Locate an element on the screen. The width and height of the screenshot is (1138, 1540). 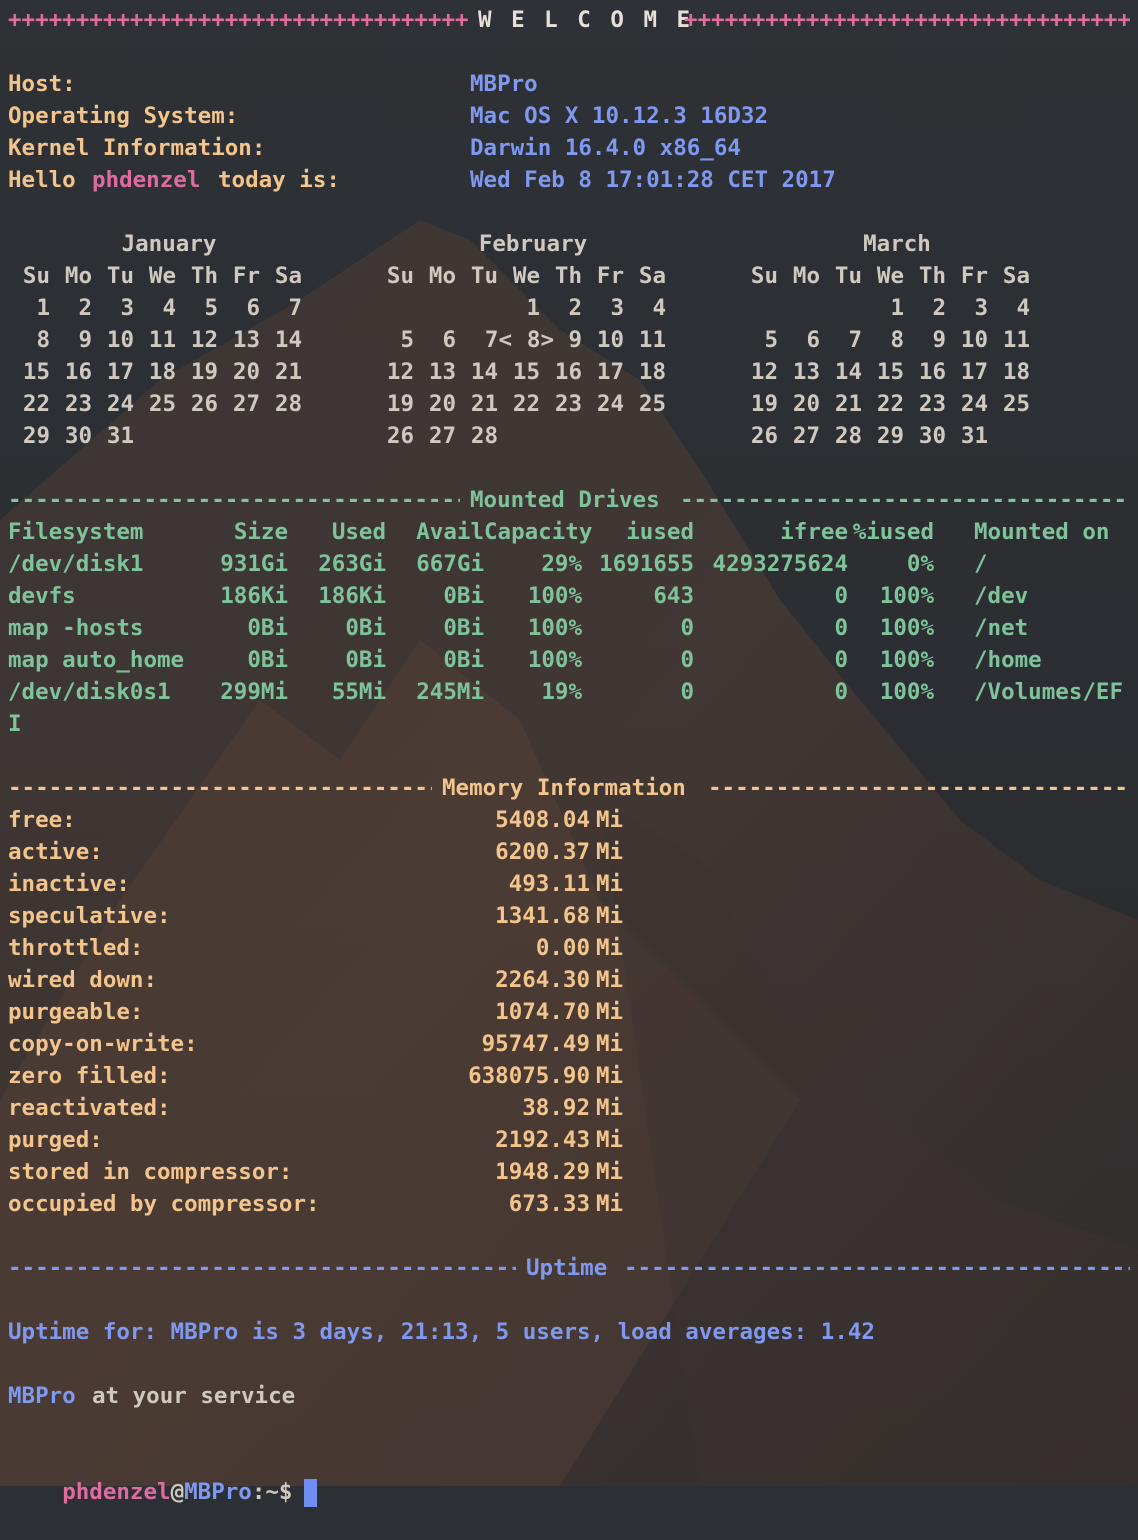
drives-column-header: Used is located at coordinates (358, 532).